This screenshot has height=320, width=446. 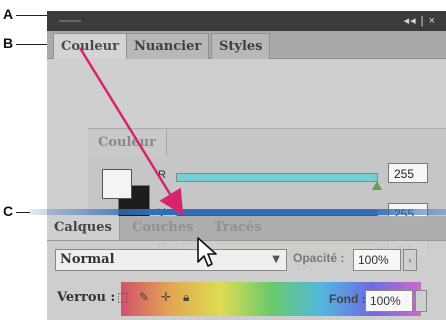 What do you see at coordinates (410, 260) in the screenshot?
I see `opacity-slider-button: ›` at bounding box center [410, 260].